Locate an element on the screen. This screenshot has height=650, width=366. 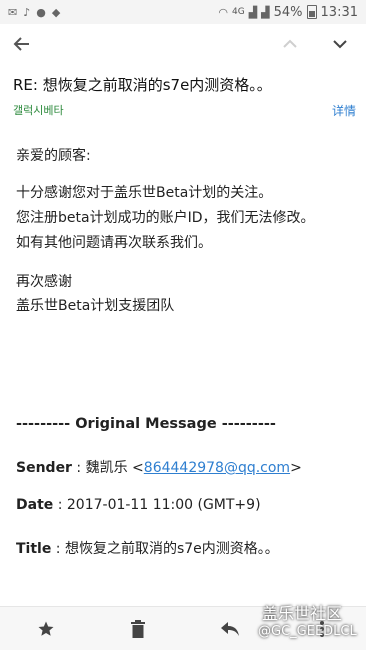
battery-icon is located at coordinates (311, 12).